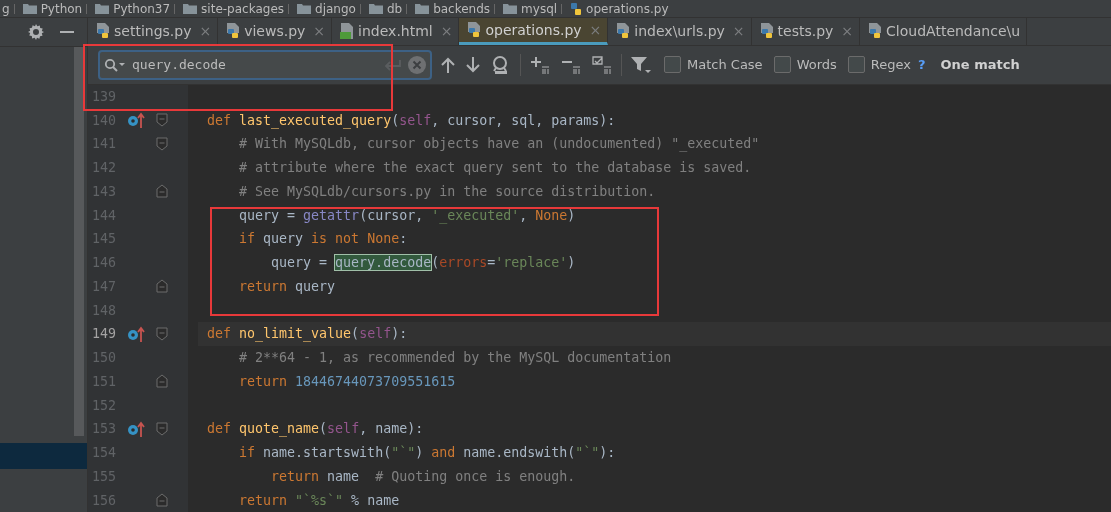 The height and width of the screenshot is (512, 1111). I want to click on breadcrumb-item: db, so click(394, 8).